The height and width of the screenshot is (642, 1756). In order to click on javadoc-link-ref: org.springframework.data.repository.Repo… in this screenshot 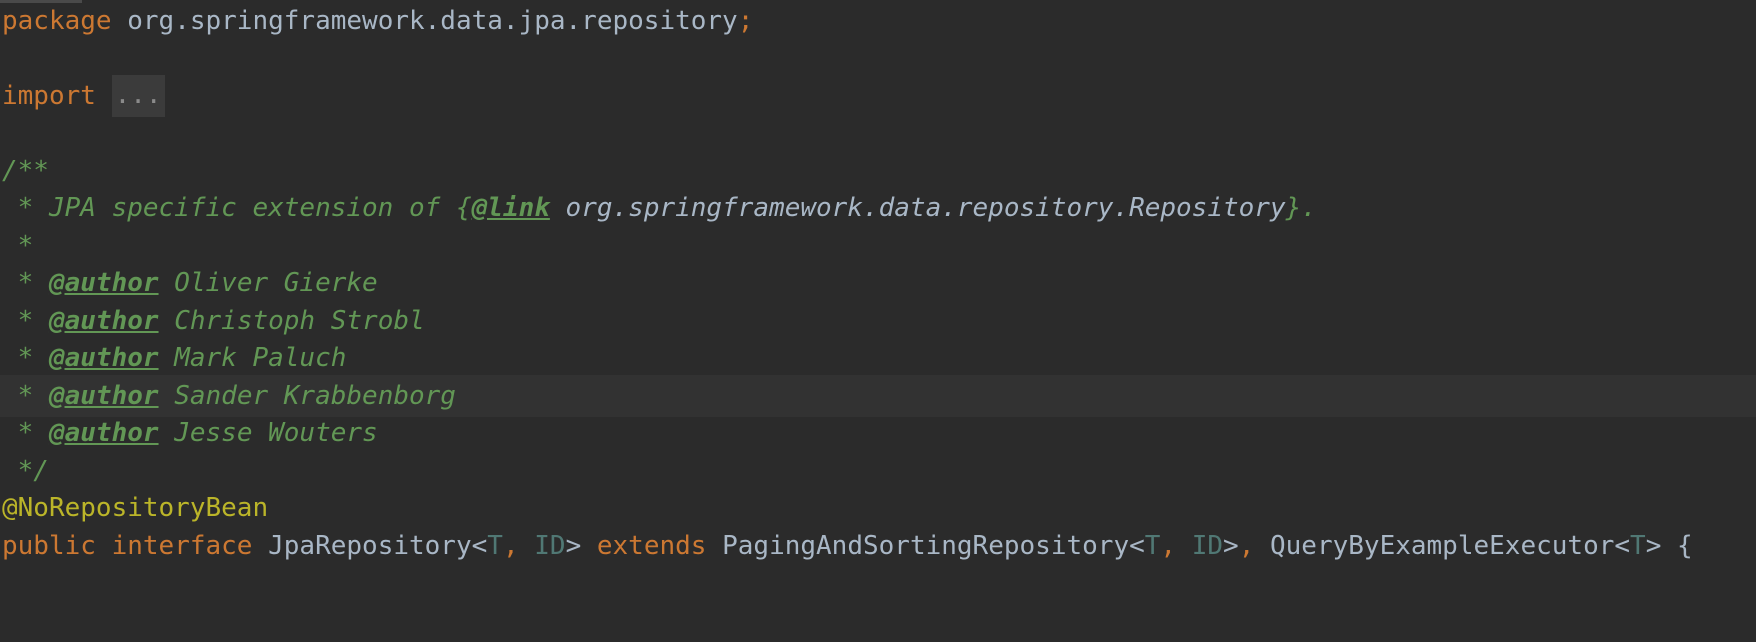, I will do `click(926, 208)`.